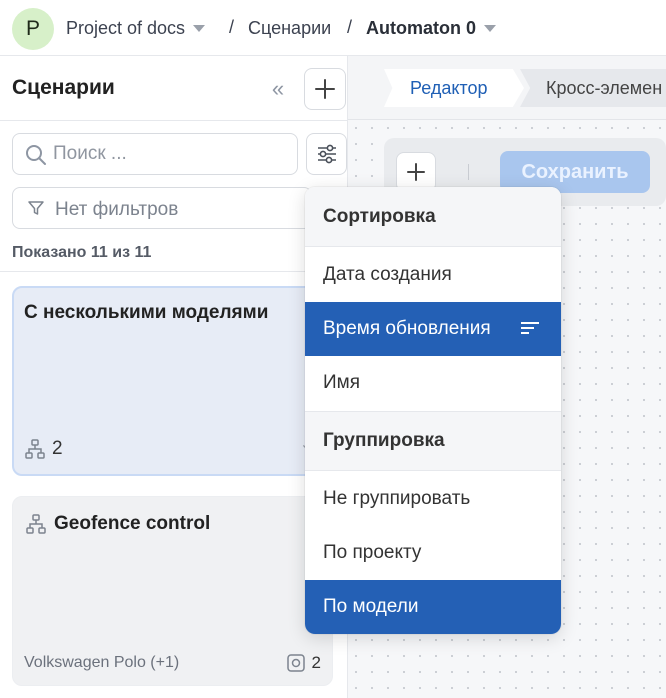 The width and height of the screenshot is (666, 698). What do you see at coordinates (278, 89) in the screenshot?
I see `collapse-sidebar-icon: «` at bounding box center [278, 89].